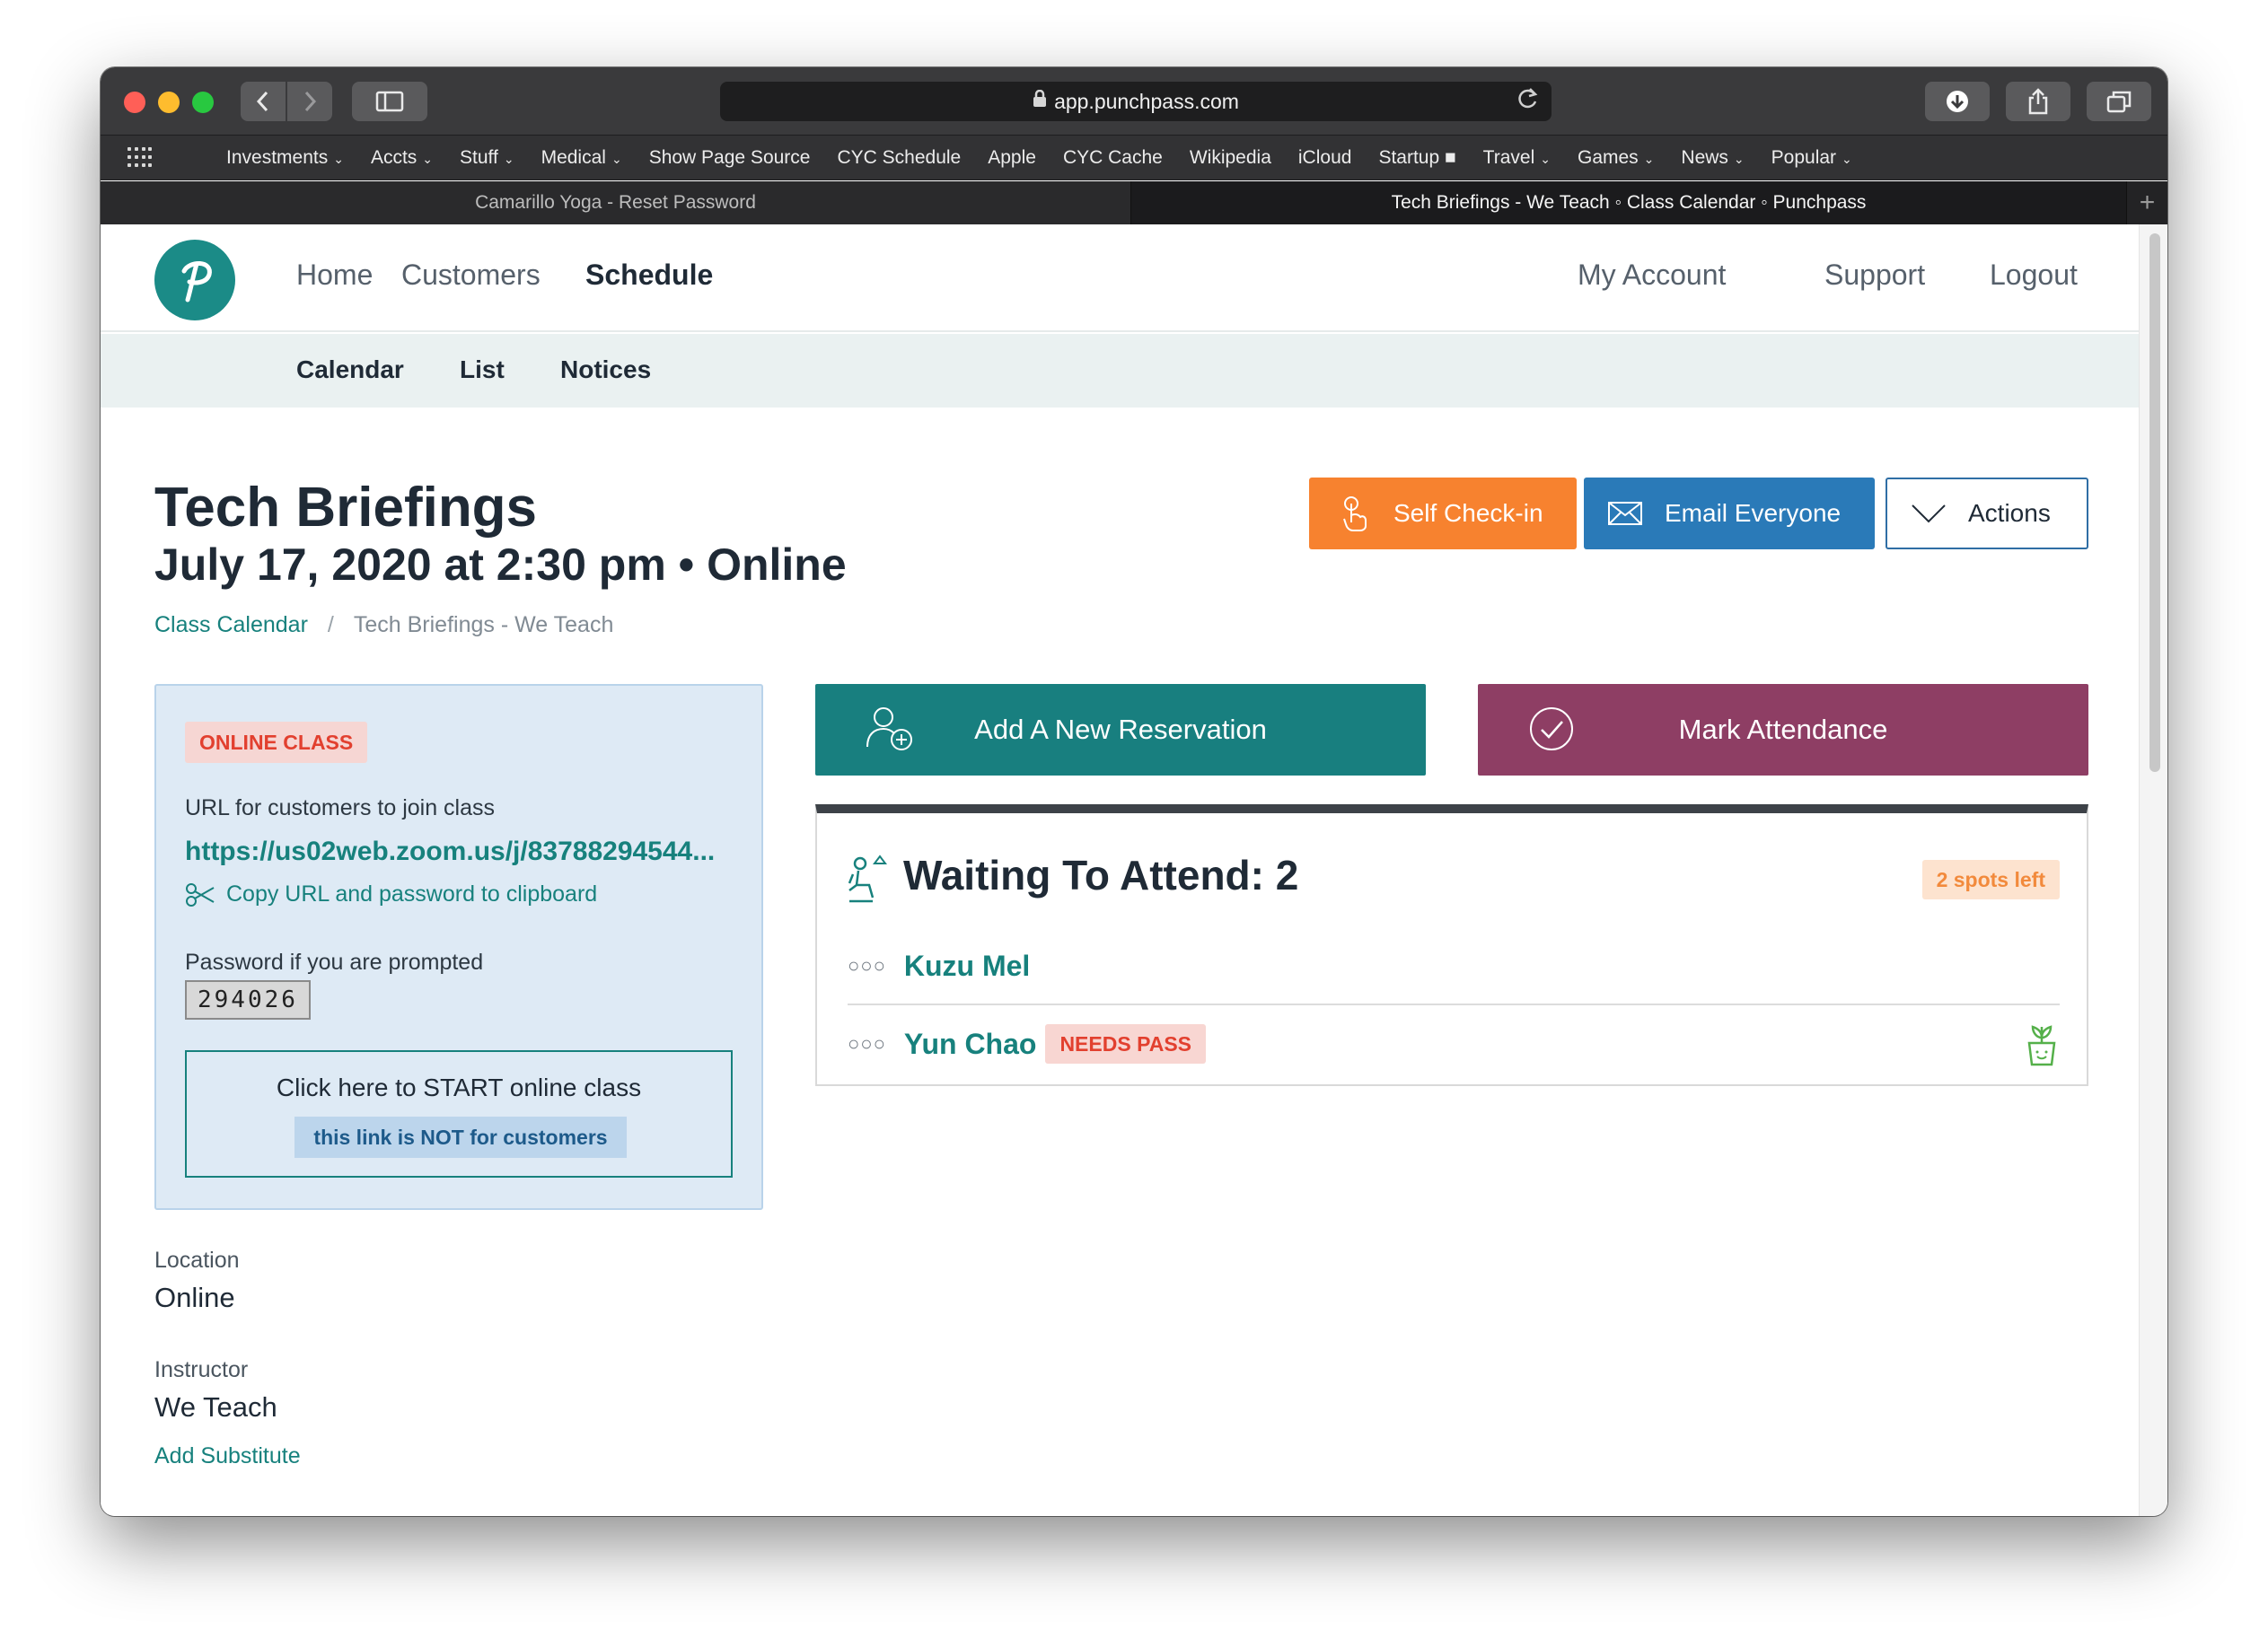  What do you see at coordinates (1990, 879) in the screenshot?
I see `spots-left-badge: 2 spots left` at bounding box center [1990, 879].